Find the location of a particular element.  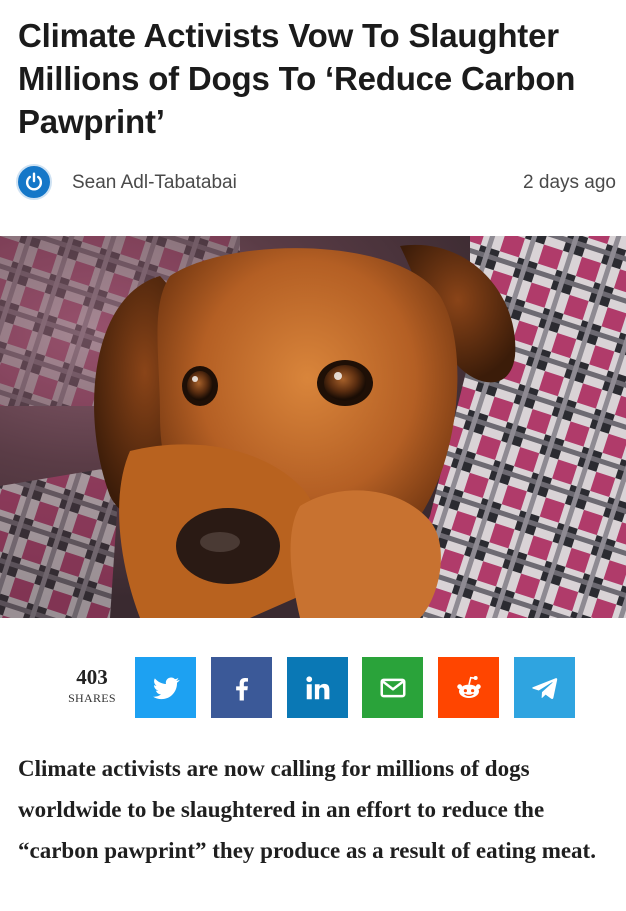

linkedin-in-icon is located at coordinates (317, 687).